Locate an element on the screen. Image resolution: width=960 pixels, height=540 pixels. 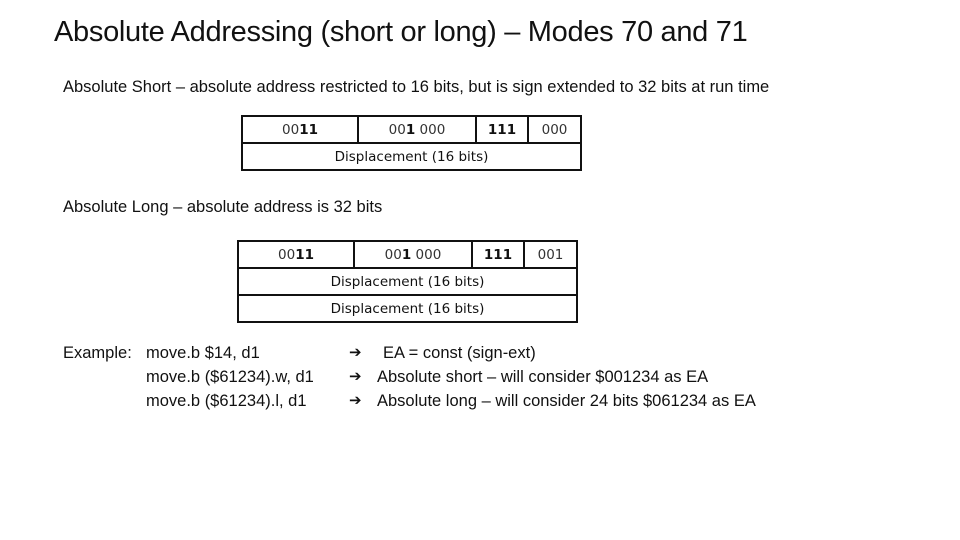
opcode-row: 0011 001 000 111 000 is located at coordinates (411, 129).